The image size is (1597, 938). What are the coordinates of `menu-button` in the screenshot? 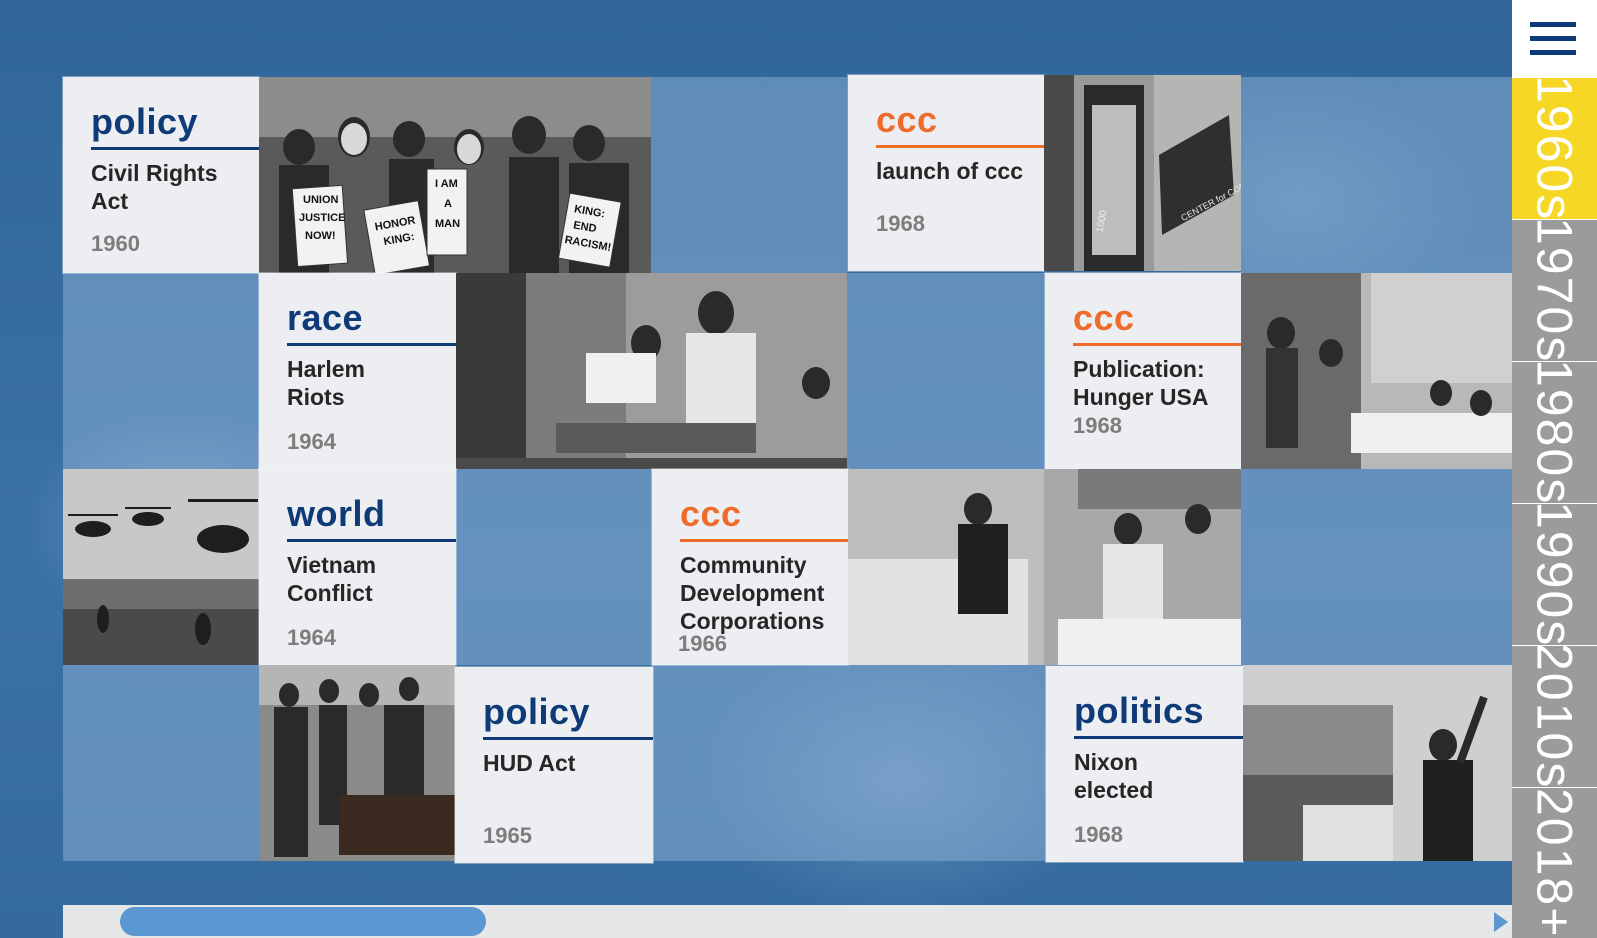 It's located at (1554, 39).